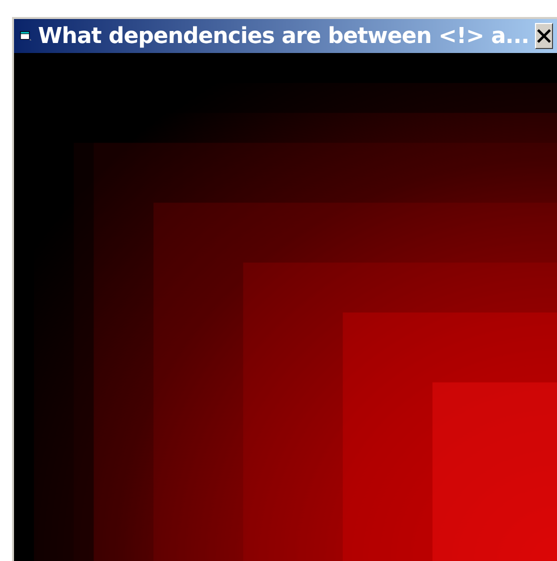 This screenshot has width=557, height=561. I want to click on close-icon, so click(544, 36).